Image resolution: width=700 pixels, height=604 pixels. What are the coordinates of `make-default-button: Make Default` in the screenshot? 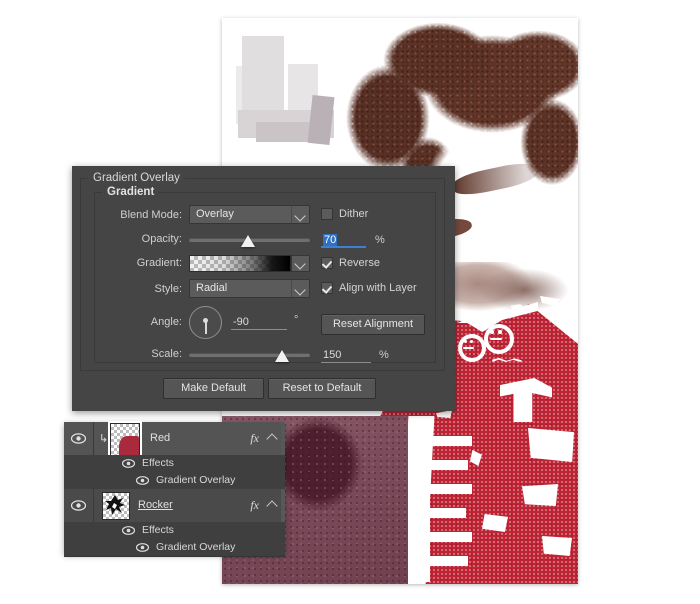 It's located at (213, 388).